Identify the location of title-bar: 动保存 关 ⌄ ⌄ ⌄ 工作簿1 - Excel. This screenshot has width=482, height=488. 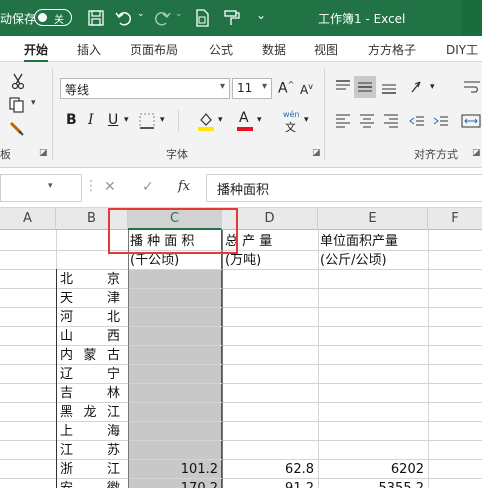
(241, 18).